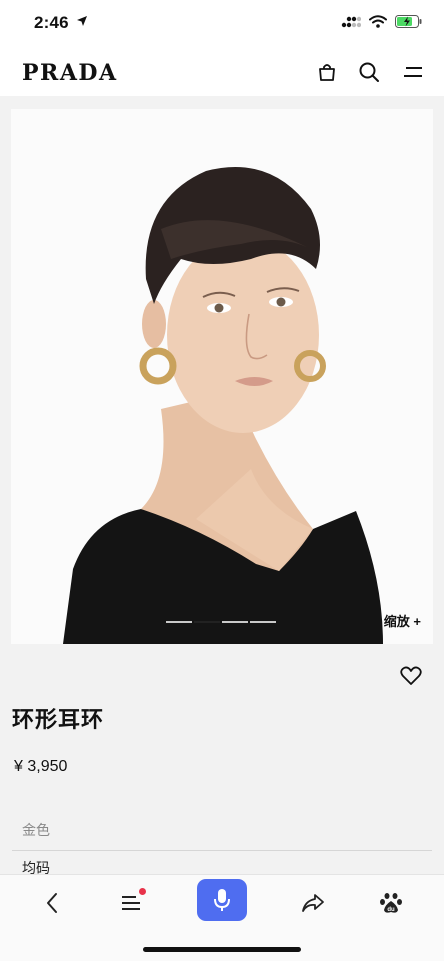 The image size is (444, 961). I want to click on browser-bottom-bar: du, so click(222, 917).